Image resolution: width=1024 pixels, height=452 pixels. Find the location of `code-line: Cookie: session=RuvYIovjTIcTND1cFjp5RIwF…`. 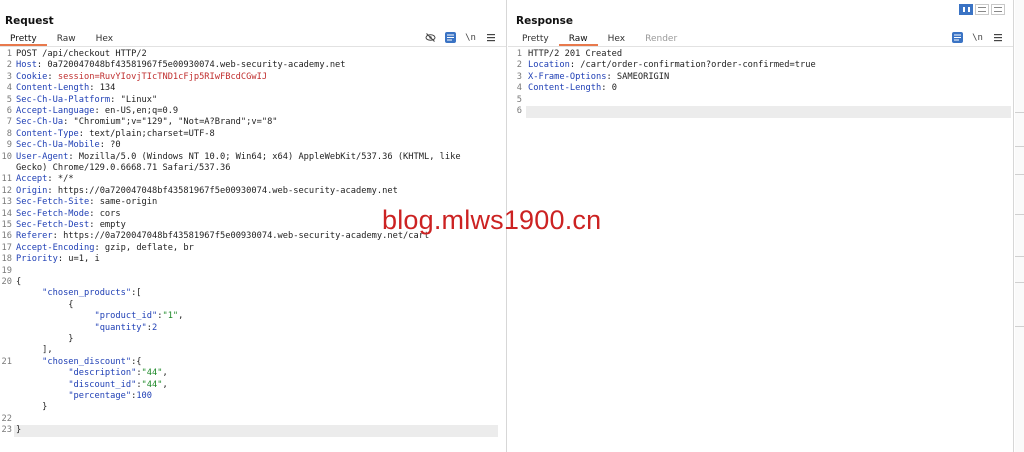

code-line: Cookie: session=RuvYIovjTIcTND1cFjp5RIwF… is located at coordinates (259, 77).